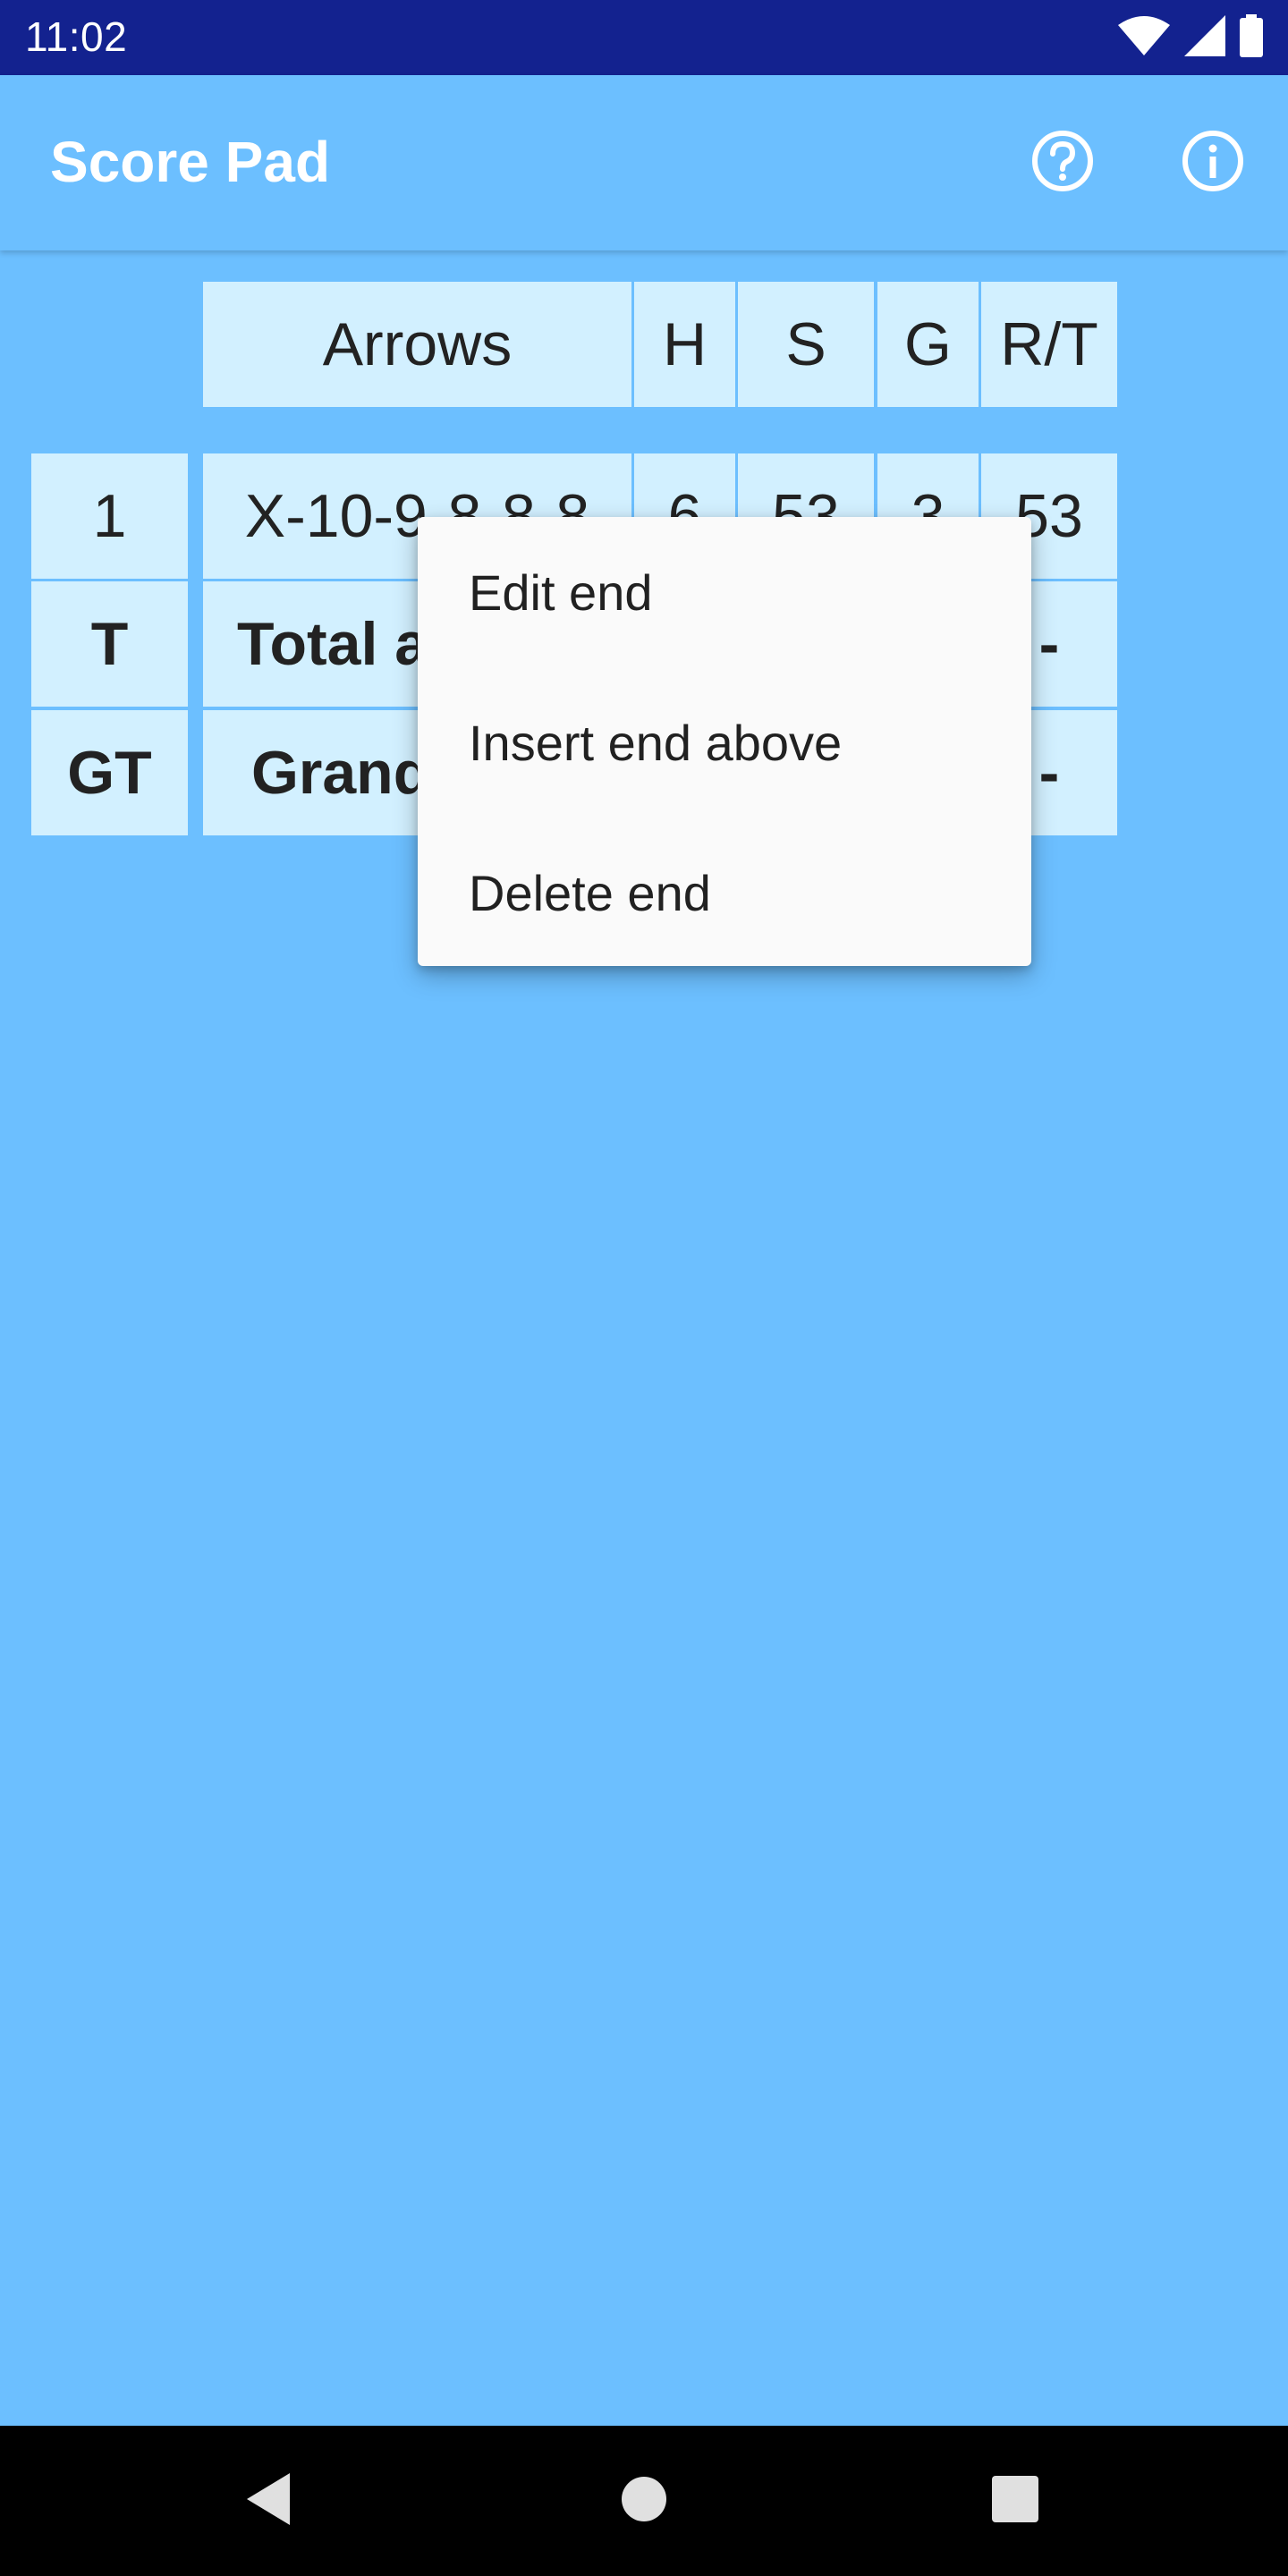  I want to click on context-menu: Edit end Insert end above Delete end, so click(724, 741).